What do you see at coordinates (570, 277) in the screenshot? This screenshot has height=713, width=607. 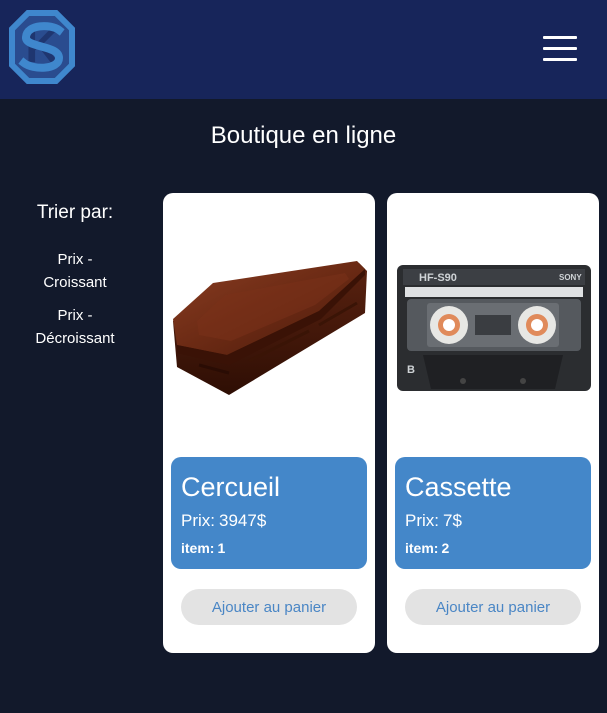 I see `cassette-maker: SONY` at bounding box center [570, 277].